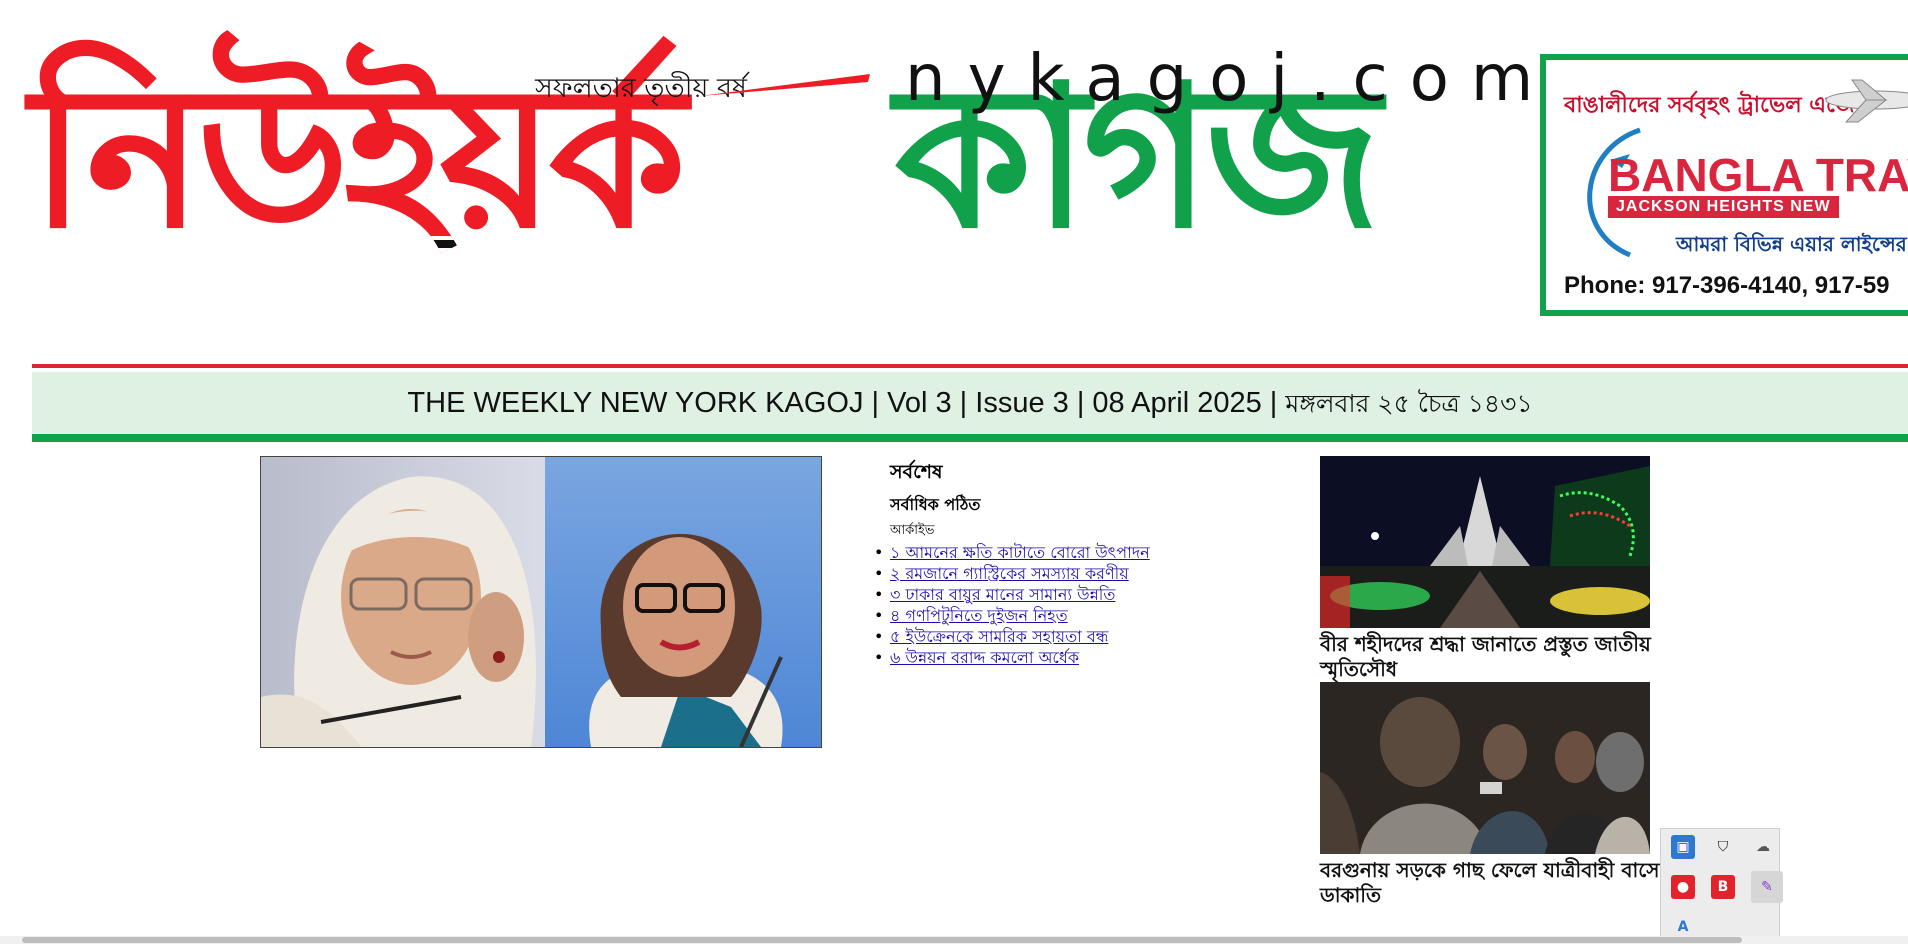 The image size is (1908, 944). What do you see at coordinates (1866, 101) in the screenshot?
I see `airplane-icon` at bounding box center [1866, 101].